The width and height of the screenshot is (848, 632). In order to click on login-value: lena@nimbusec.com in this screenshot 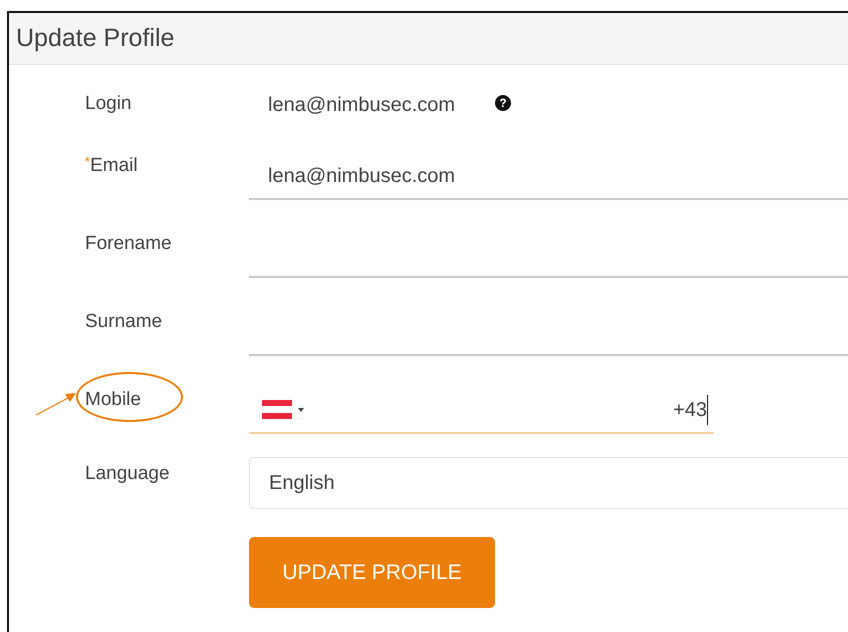, I will do `click(362, 105)`.